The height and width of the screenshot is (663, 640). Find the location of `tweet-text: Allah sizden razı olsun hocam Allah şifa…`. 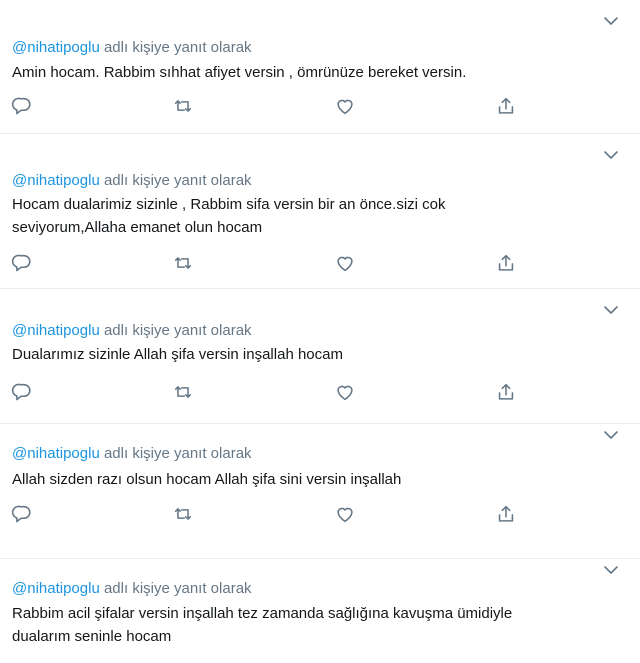

tweet-text: Allah sizden razı olsun hocam Allah şifa… is located at coordinates (318, 479).